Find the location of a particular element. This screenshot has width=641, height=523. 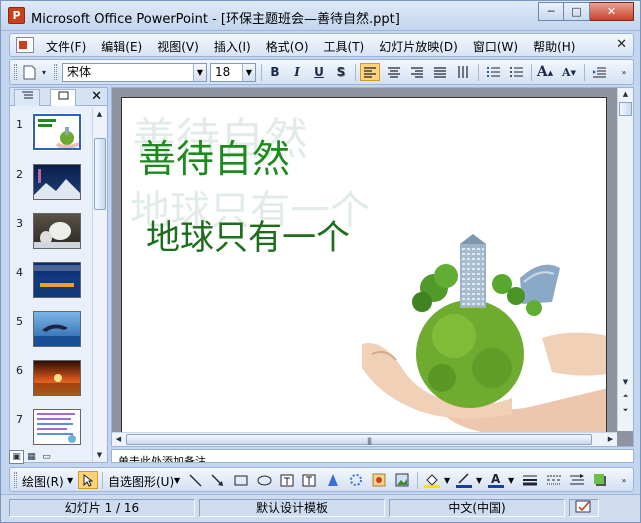

document-icon is located at coordinates (25, 45).